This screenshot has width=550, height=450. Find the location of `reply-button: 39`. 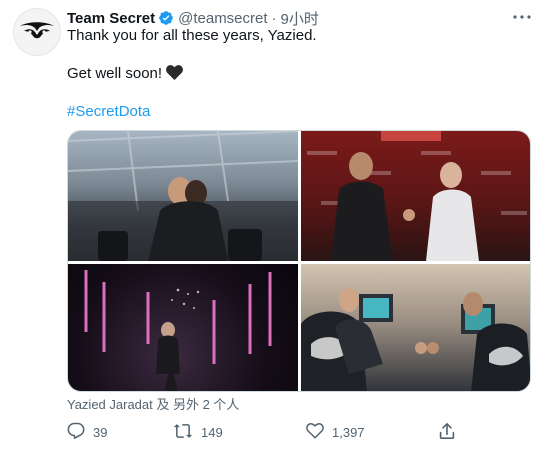

reply-button: 39 is located at coordinates (87, 432).